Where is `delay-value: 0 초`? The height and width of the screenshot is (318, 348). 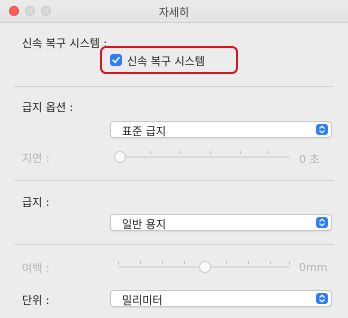
delay-value: 0 초 is located at coordinates (309, 159).